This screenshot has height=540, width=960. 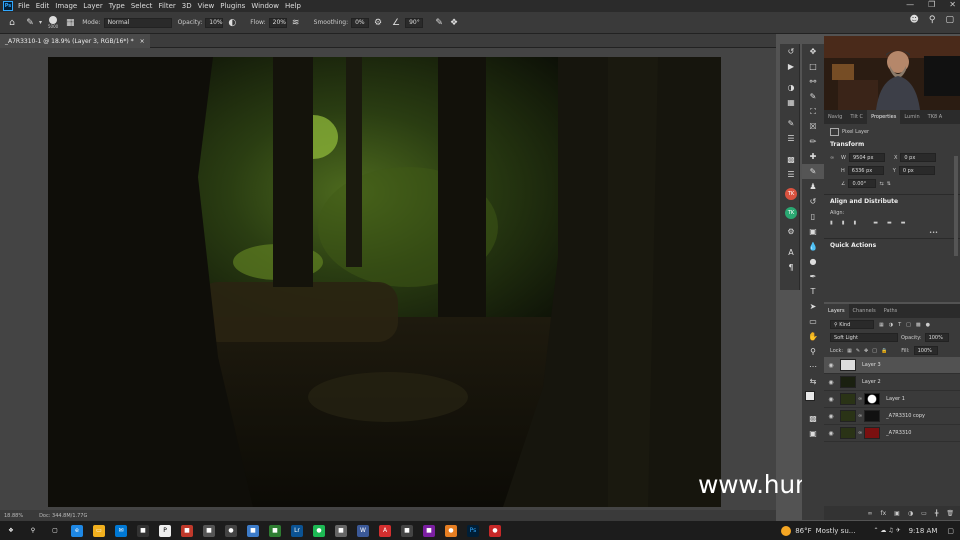 What do you see at coordinates (956, 206) in the screenshot?
I see `properties-scrollbar` at bounding box center [956, 206].